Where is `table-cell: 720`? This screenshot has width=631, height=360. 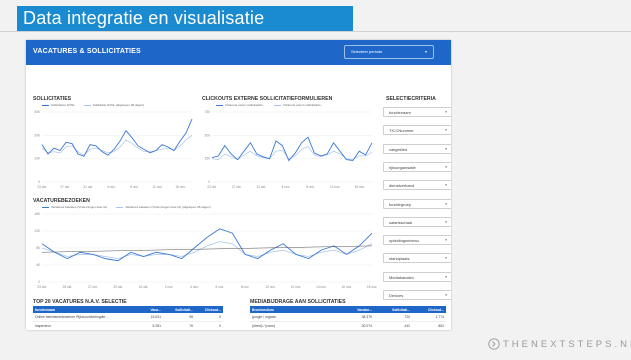
table-cell: 720 is located at coordinates (393, 317).